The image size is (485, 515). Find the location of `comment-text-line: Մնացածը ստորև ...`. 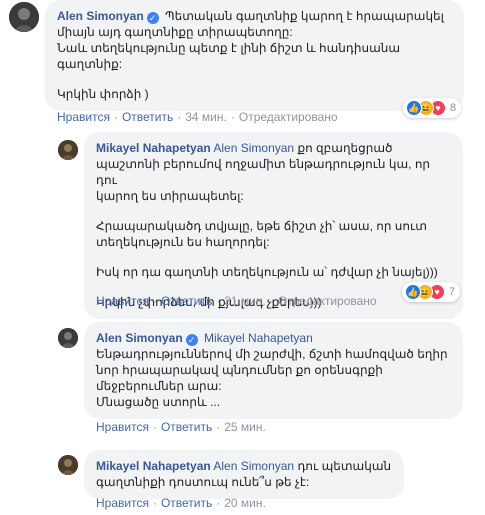

comment-text-line: Մնացածը ստորև ... is located at coordinates (273, 402).